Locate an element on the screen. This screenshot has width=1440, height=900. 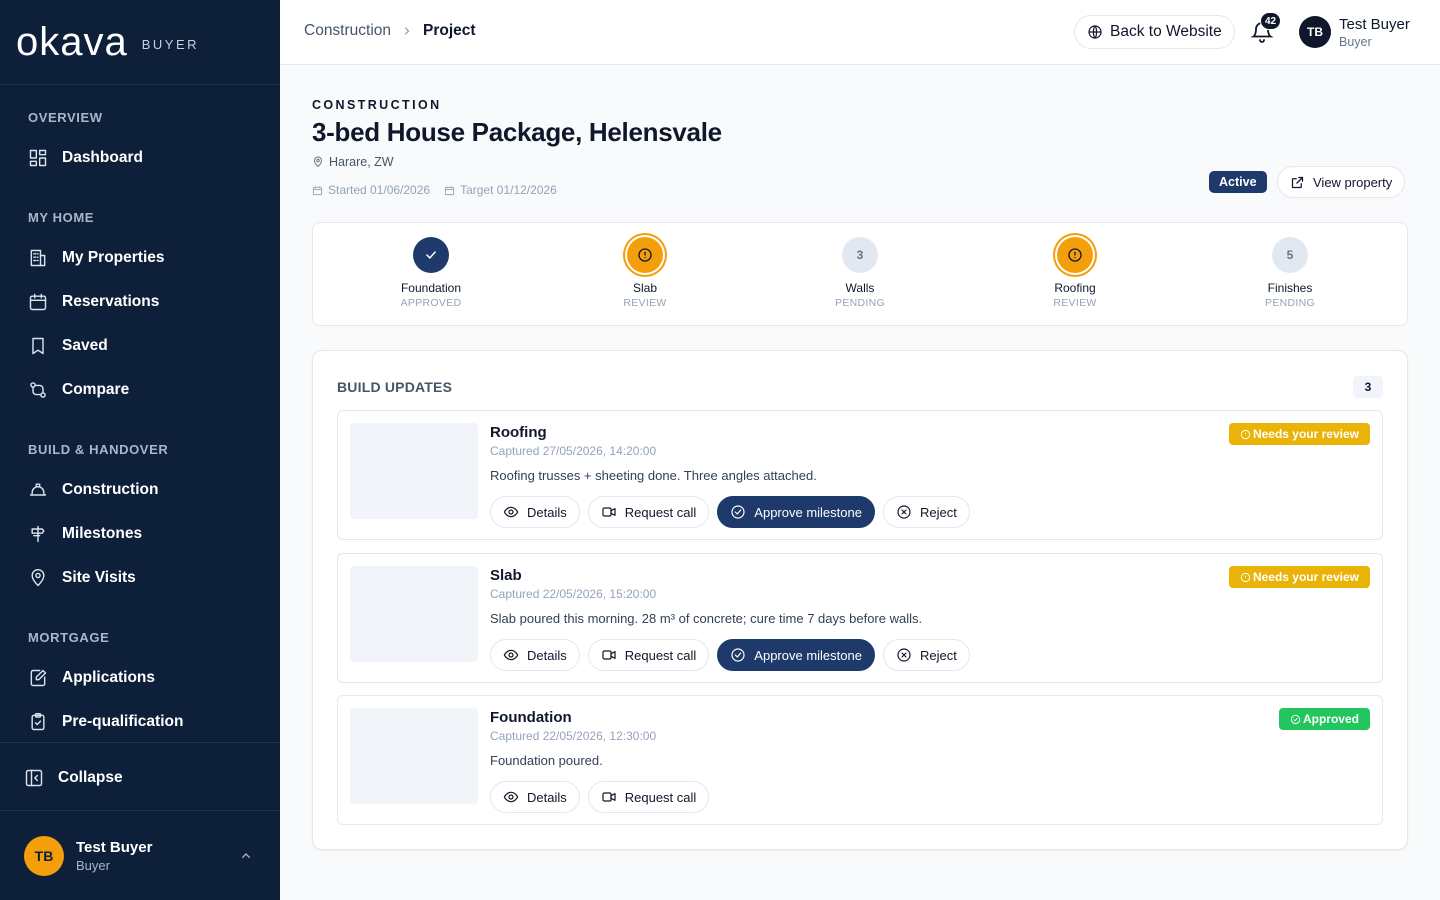
step-roofing: Roofing REVIEW is located at coordinates (1075, 273).